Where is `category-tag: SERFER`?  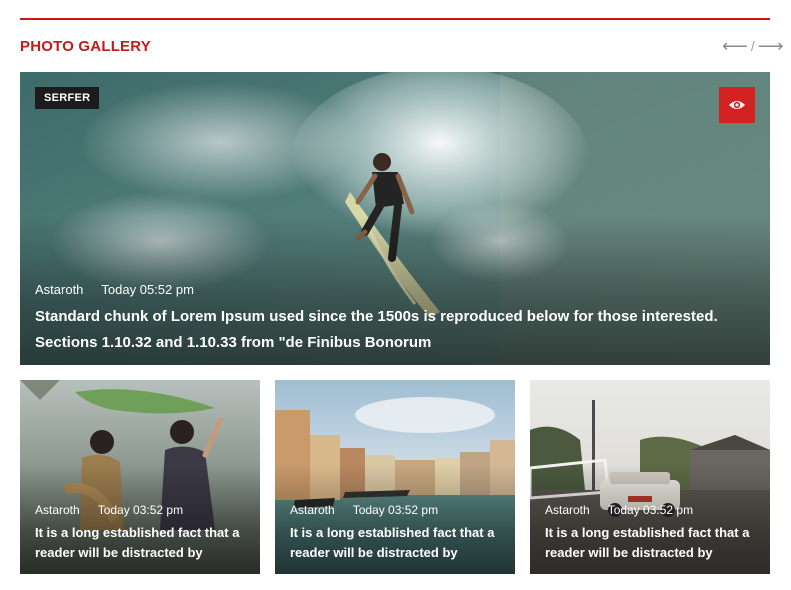 category-tag: SERFER is located at coordinates (67, 98).